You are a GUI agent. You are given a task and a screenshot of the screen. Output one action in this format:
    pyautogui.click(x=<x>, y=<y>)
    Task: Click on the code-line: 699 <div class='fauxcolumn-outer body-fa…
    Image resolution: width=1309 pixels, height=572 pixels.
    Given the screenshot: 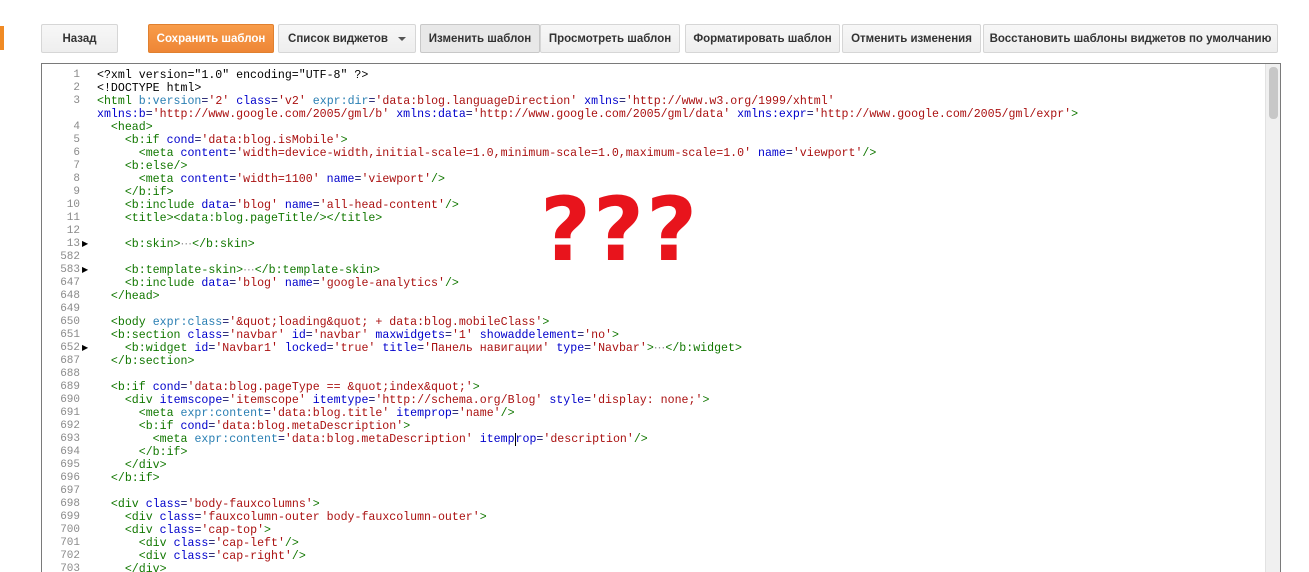 What is the action you would take?
    pyautogui.click(x=273, y=517)
    